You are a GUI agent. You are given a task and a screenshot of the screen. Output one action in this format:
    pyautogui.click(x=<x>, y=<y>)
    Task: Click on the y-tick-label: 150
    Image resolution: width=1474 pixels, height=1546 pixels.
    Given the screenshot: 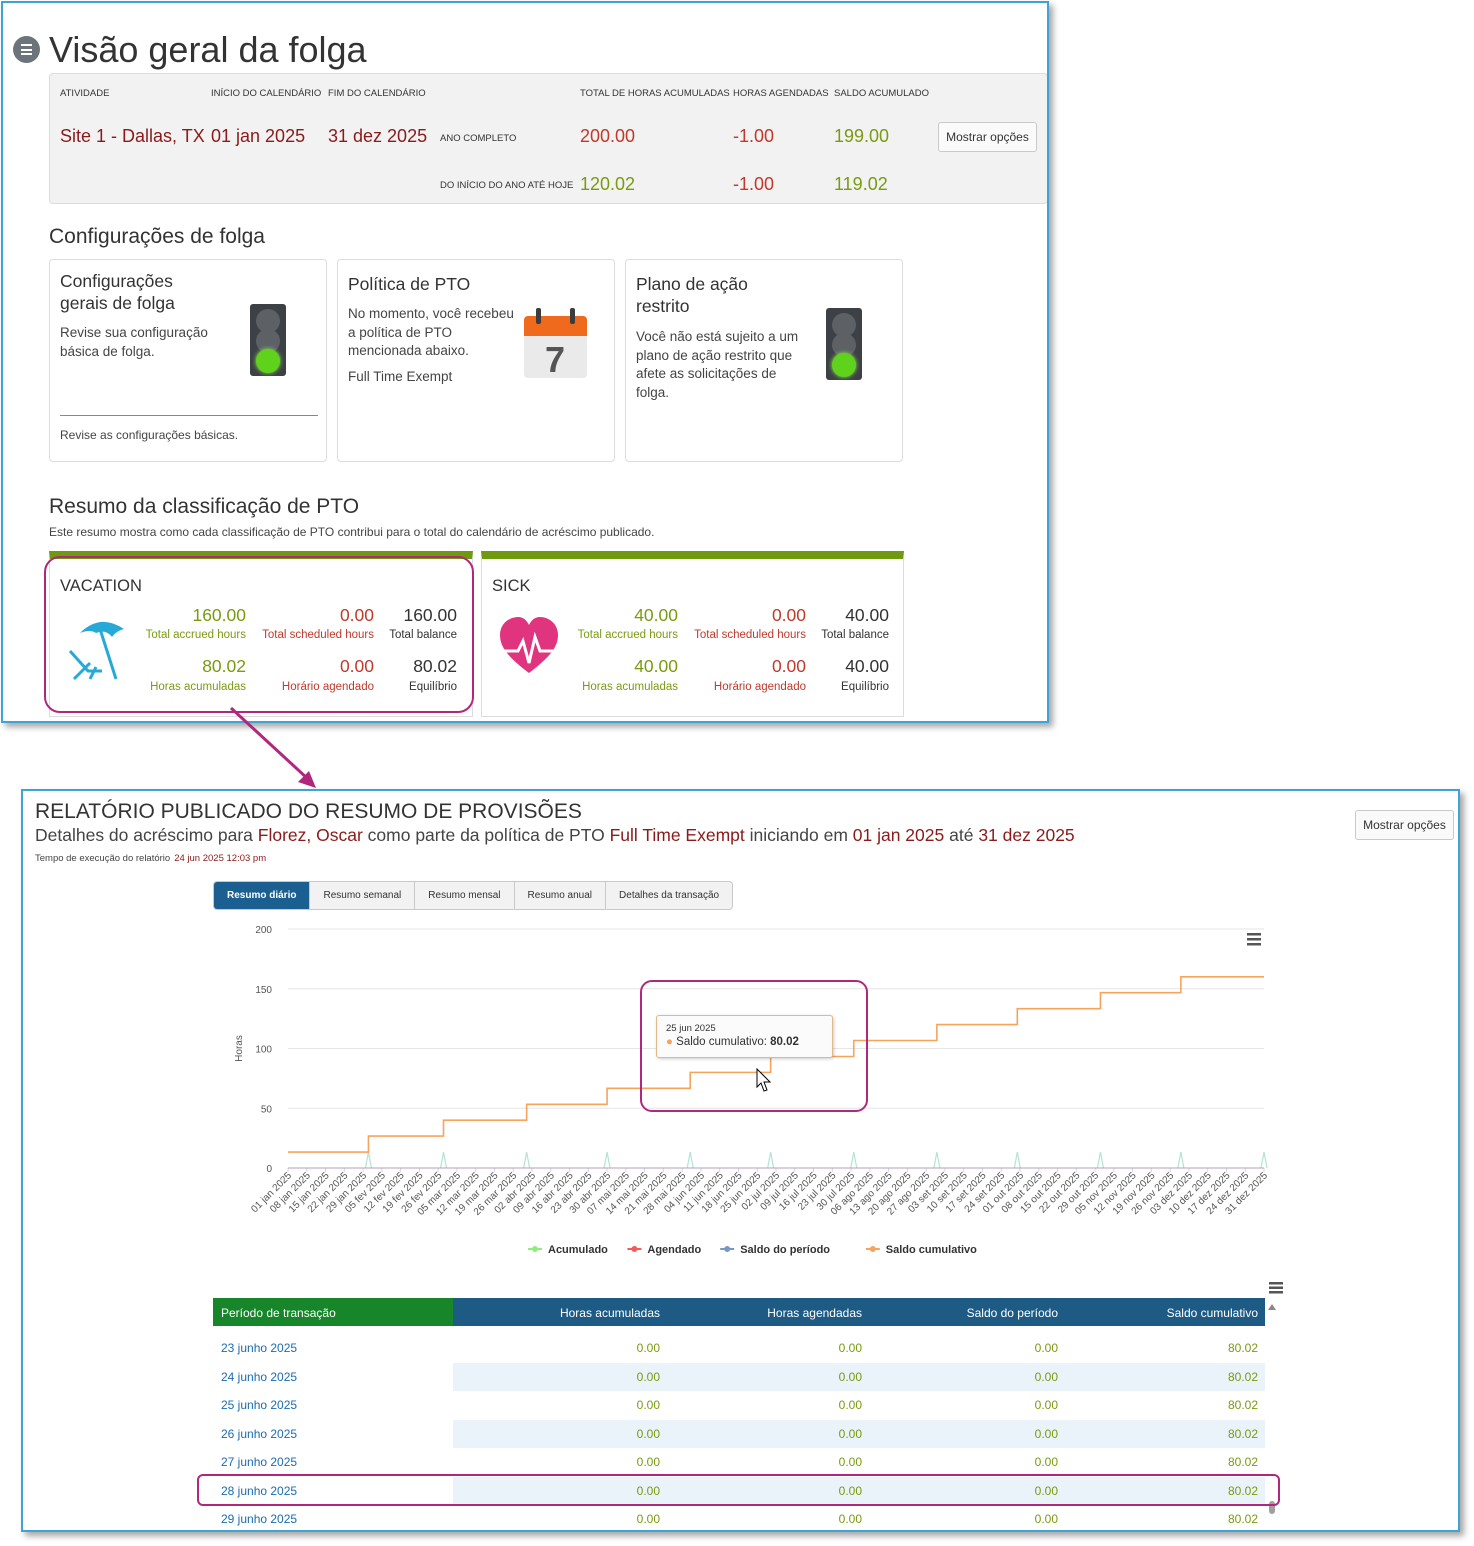 What is the action you would take?
    pyautogui.click(x=263, y=990)
    